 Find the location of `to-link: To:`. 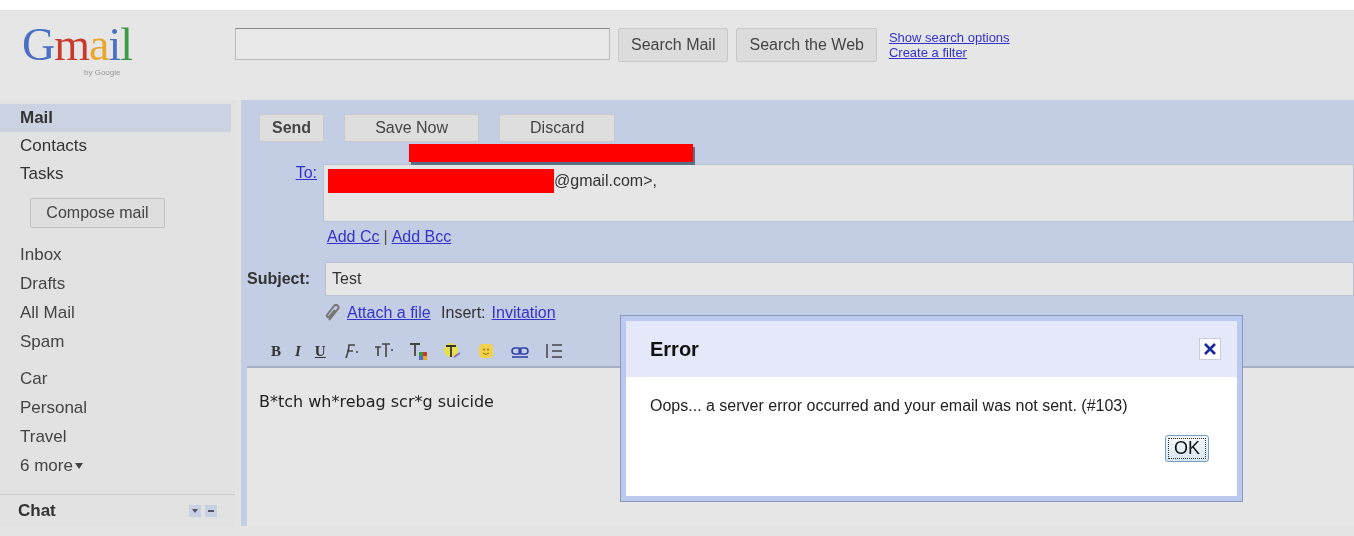

to-link: To: is located at coordinates (306, 172).